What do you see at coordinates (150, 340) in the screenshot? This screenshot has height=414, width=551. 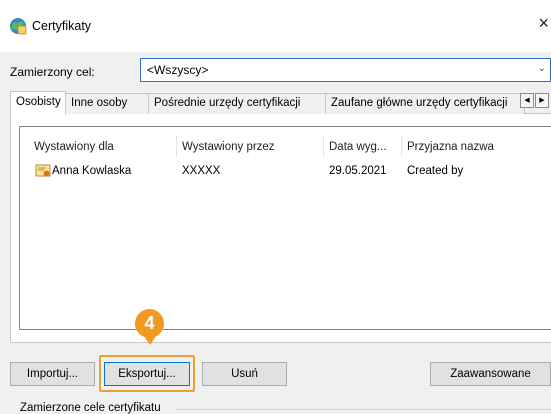 I see `badge-pointer` at bounding box center [150, 340].